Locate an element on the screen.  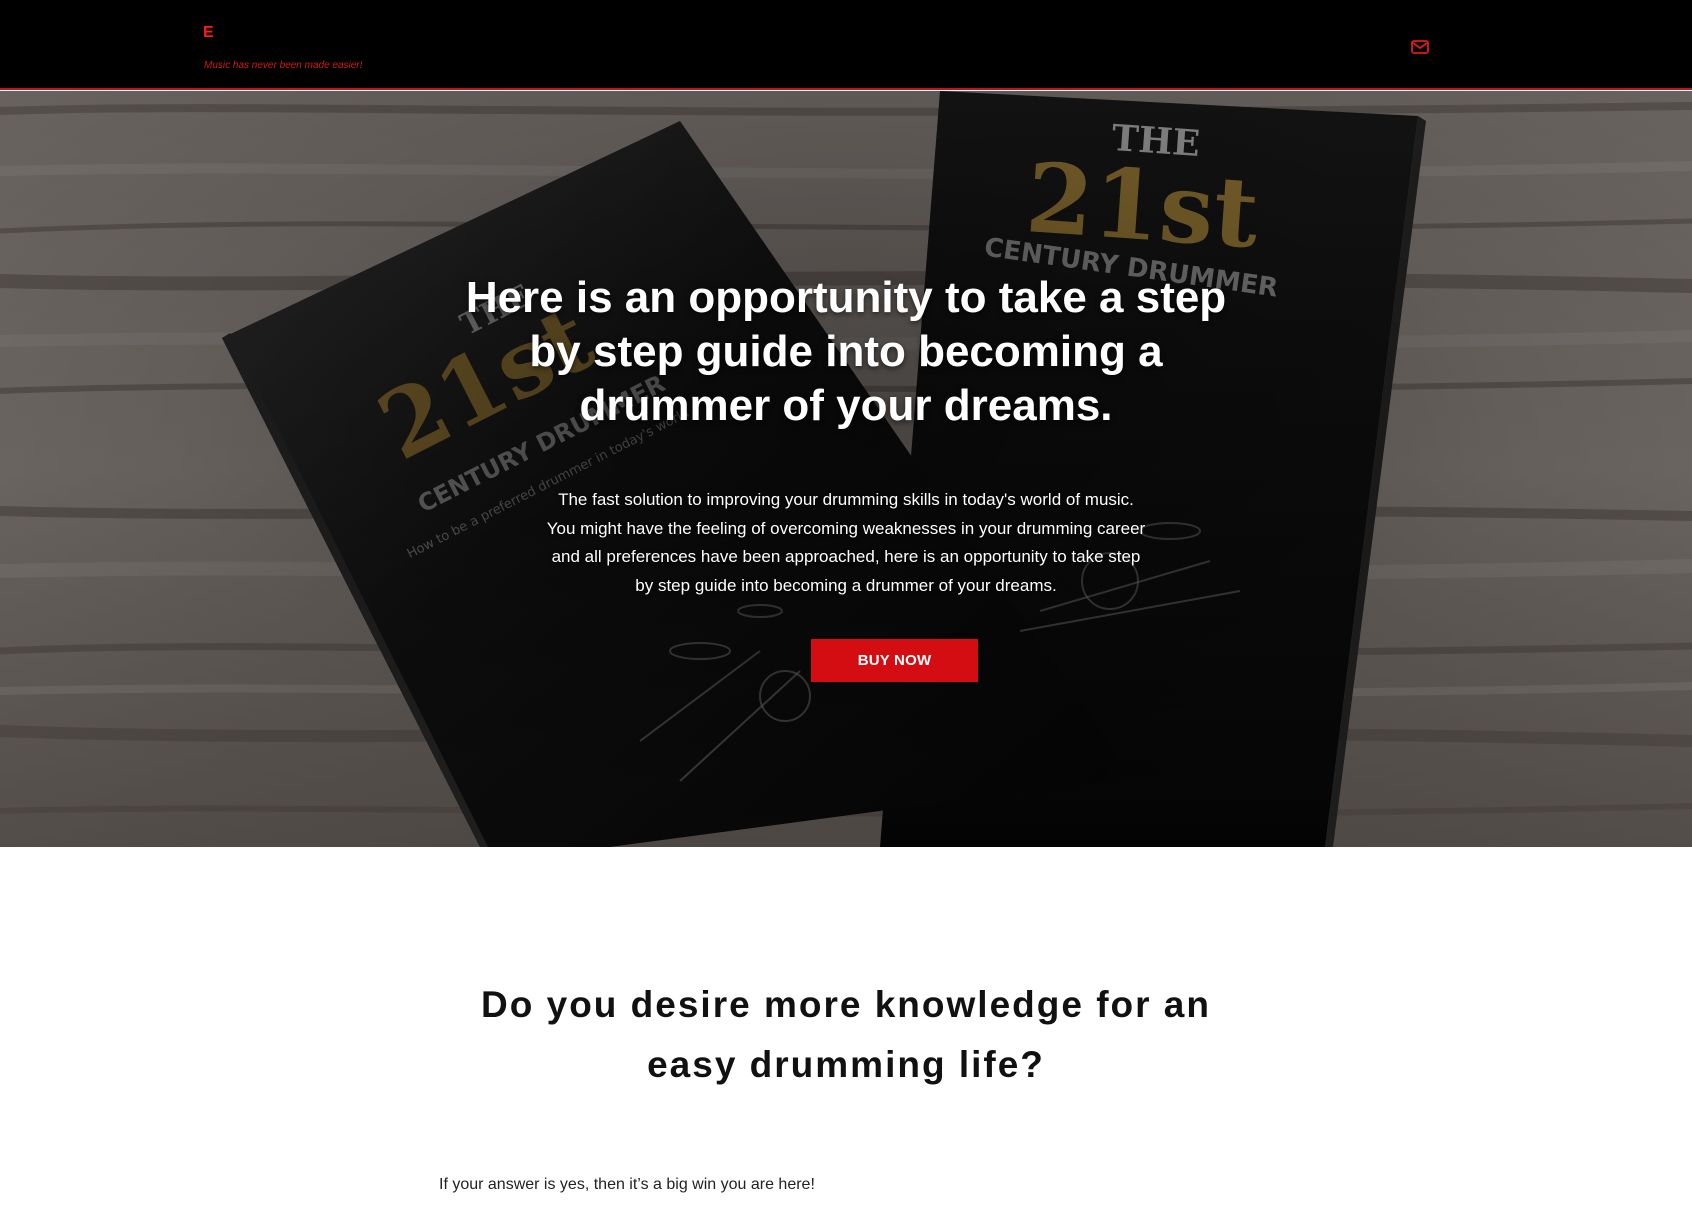
brand-tagline: Music has never been made easier! is located at coordinates (283, 65).